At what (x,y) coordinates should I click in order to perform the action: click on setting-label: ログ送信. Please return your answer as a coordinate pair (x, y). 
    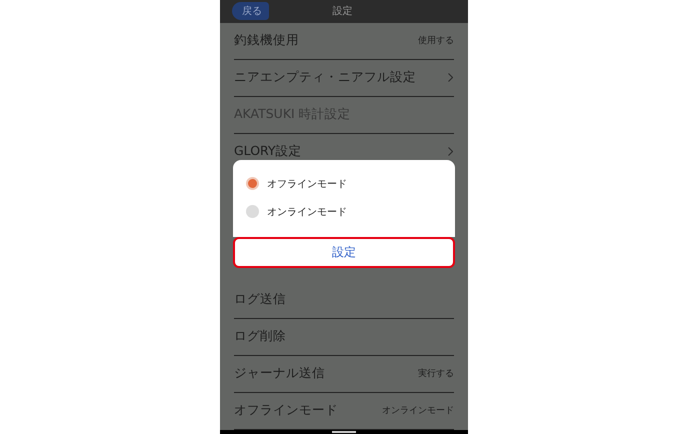
    Looking at the image, I should click on (260, 299).